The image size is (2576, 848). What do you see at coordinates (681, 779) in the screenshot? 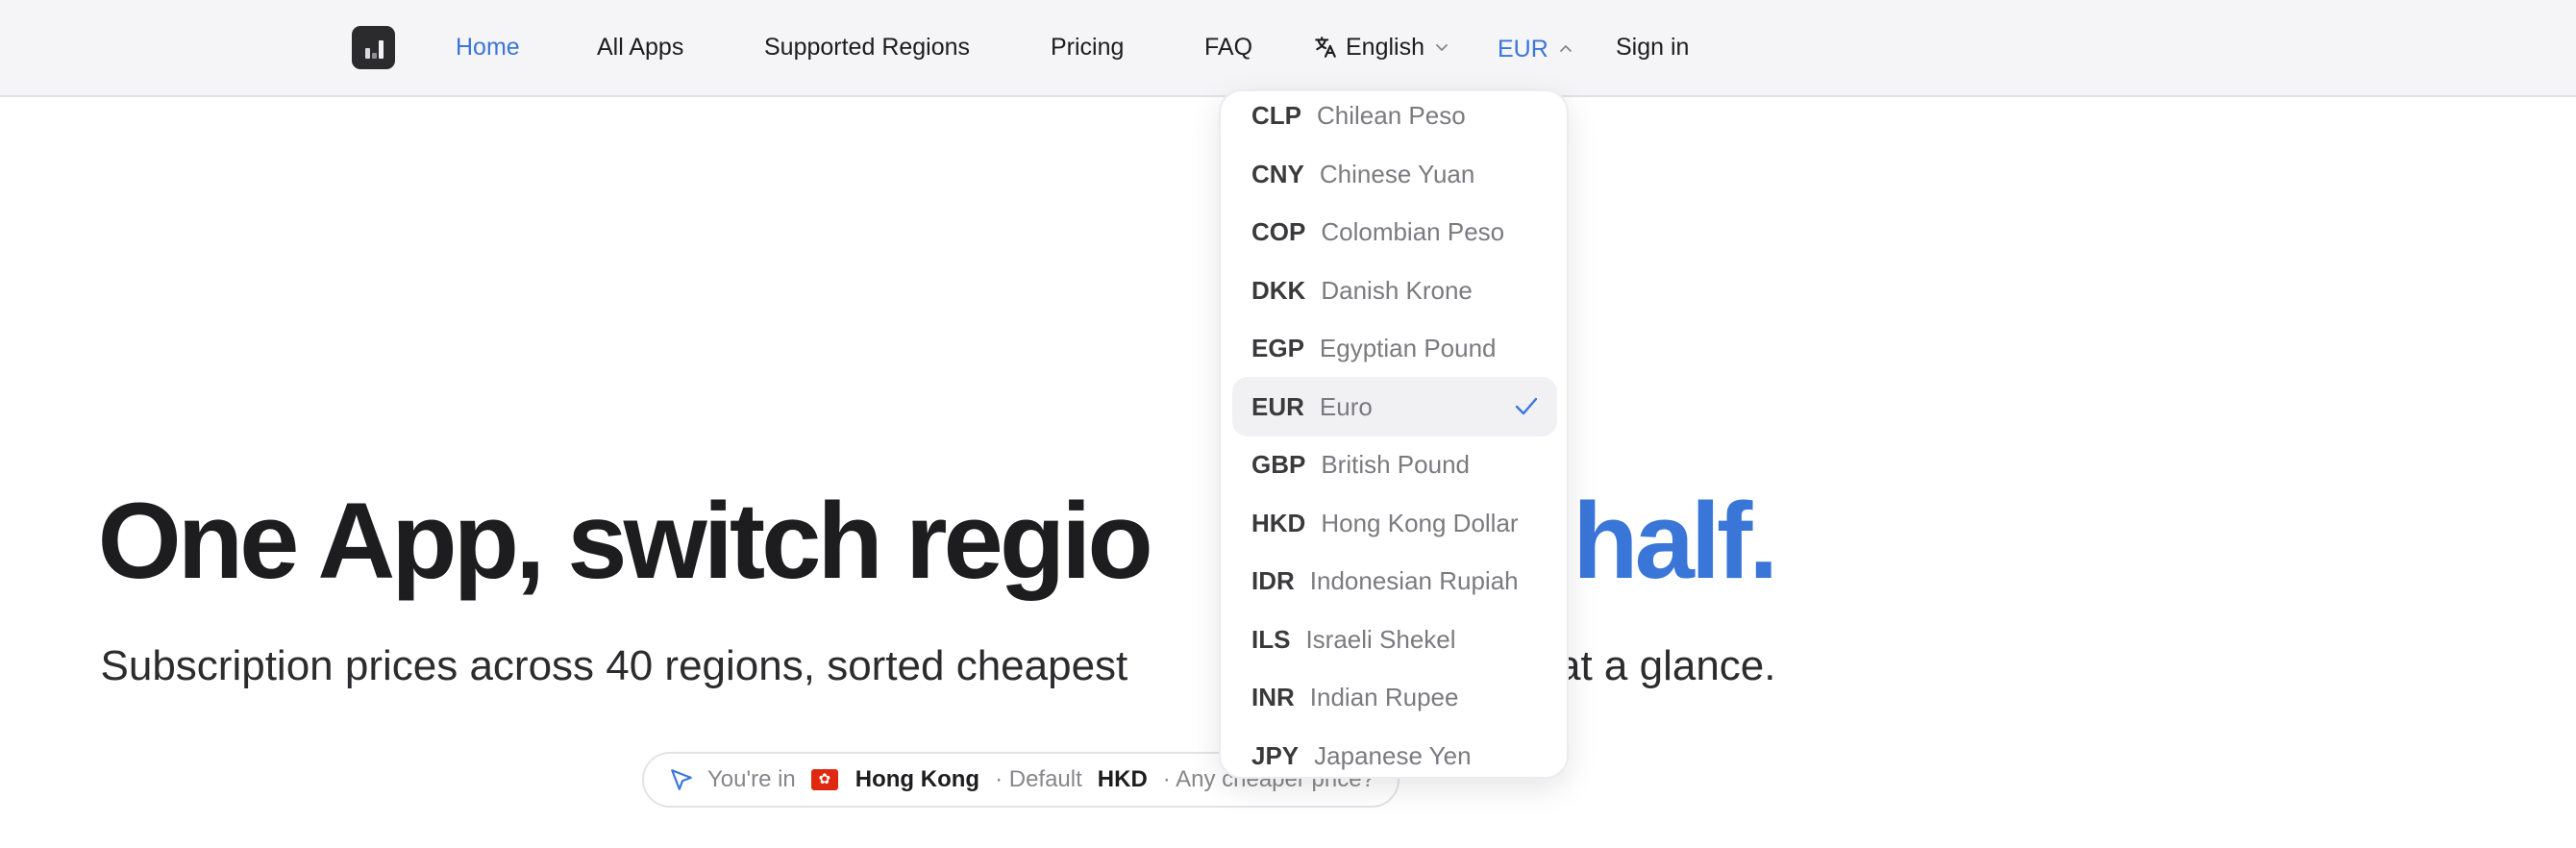
I see `location-arrow-icon` at bounding box center [681, 779].